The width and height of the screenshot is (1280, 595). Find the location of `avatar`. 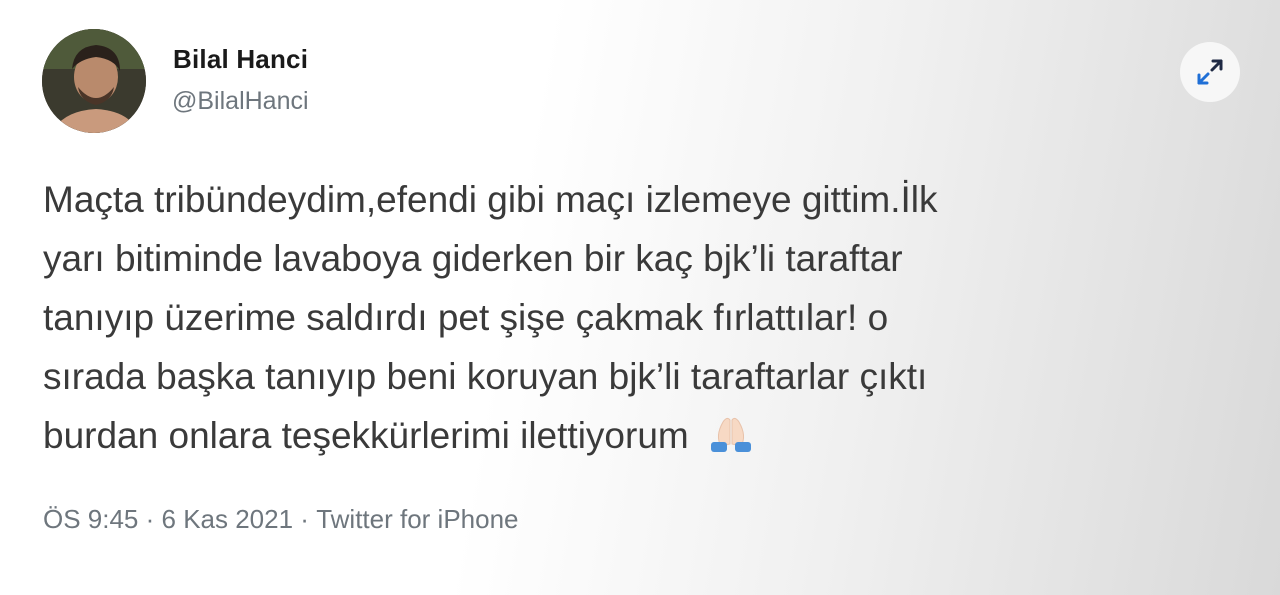

avatar is located at coordinates (94, 81).